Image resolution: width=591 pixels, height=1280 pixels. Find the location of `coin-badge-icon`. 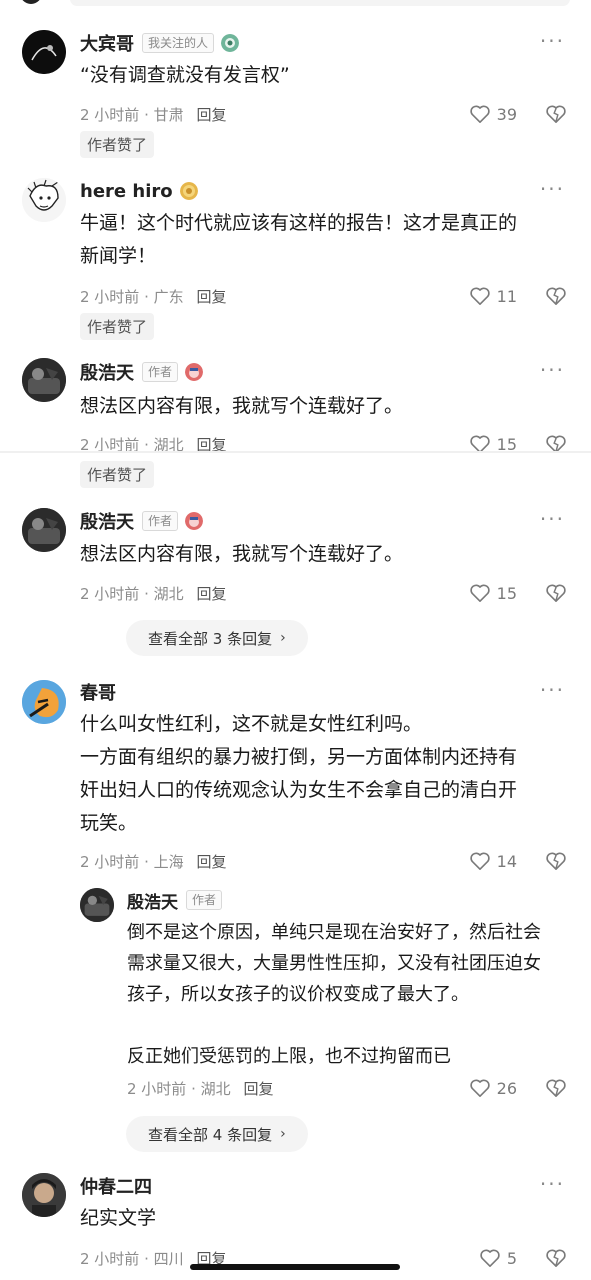

coin-badge-icon is located at coordinates (188, 191).